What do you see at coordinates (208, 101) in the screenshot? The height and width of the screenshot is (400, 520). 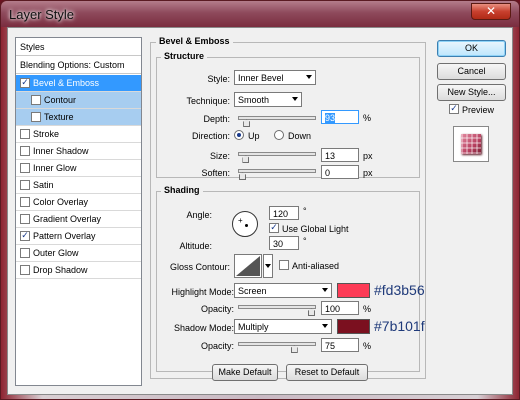 I see `technique-label: Technique:` at bounding box center [208, 101].